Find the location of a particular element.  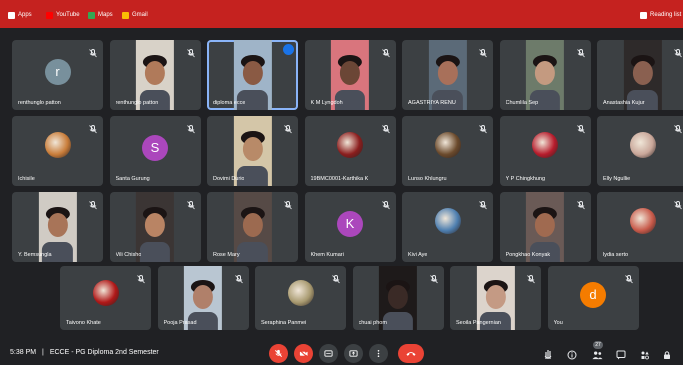

participant-tile: Seoila Pangernian is located at coordinates (495, 298).